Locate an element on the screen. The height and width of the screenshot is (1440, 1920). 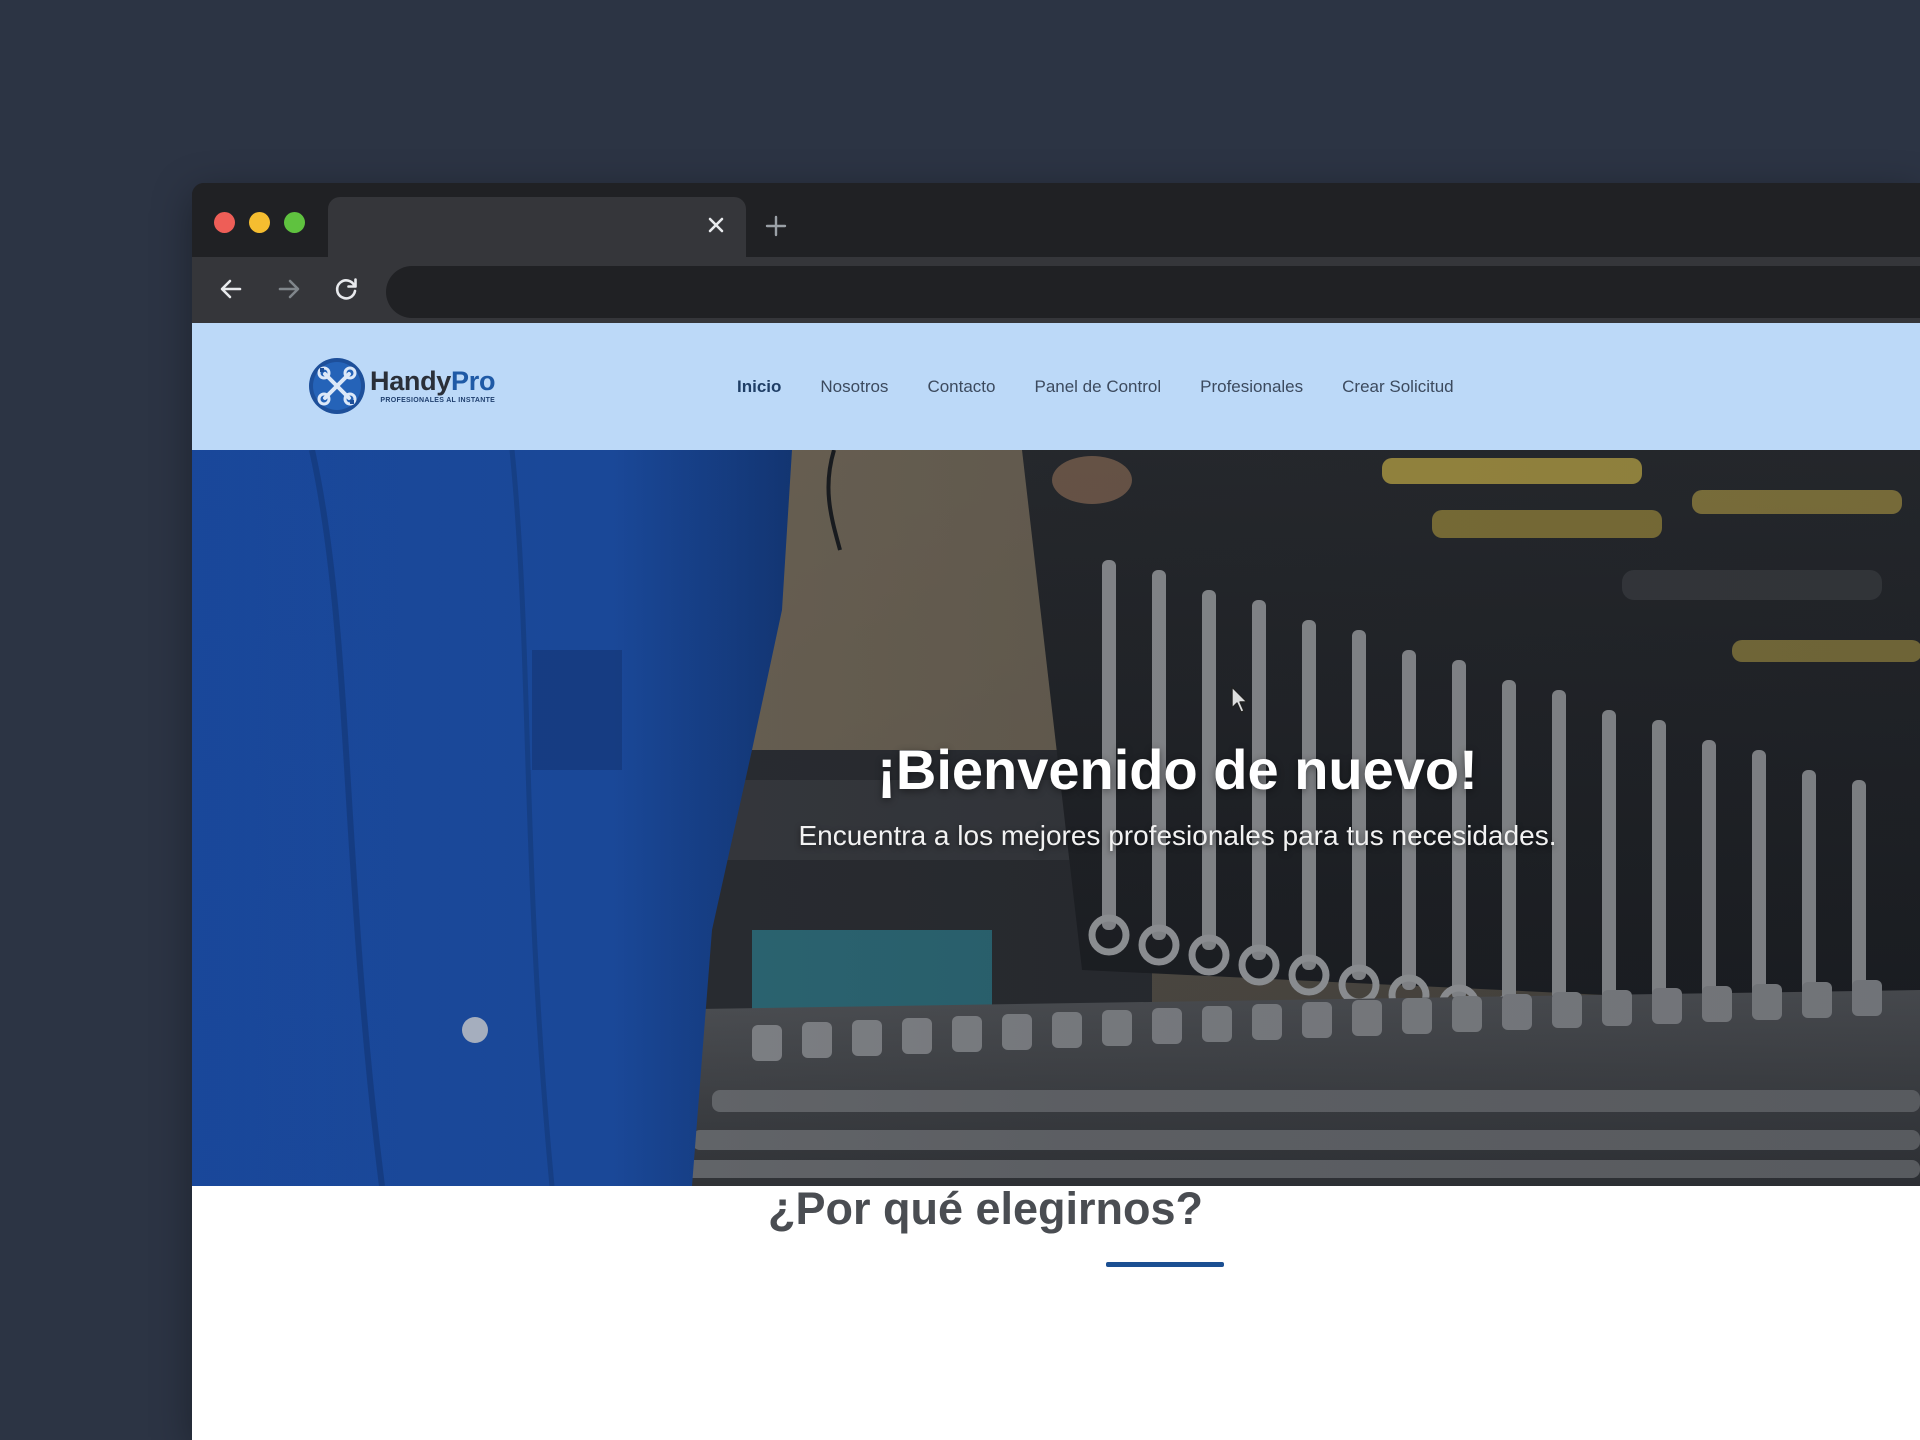
back-arrow-icon is located at coordinates (231, 289).